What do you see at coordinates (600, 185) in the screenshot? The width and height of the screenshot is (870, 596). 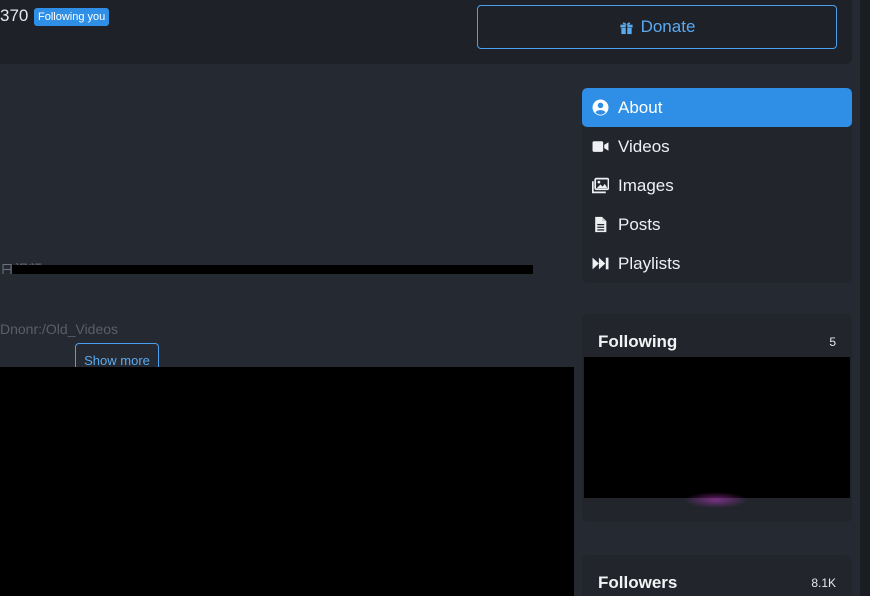 I see `images-icon` at bounding box center [600, 185].